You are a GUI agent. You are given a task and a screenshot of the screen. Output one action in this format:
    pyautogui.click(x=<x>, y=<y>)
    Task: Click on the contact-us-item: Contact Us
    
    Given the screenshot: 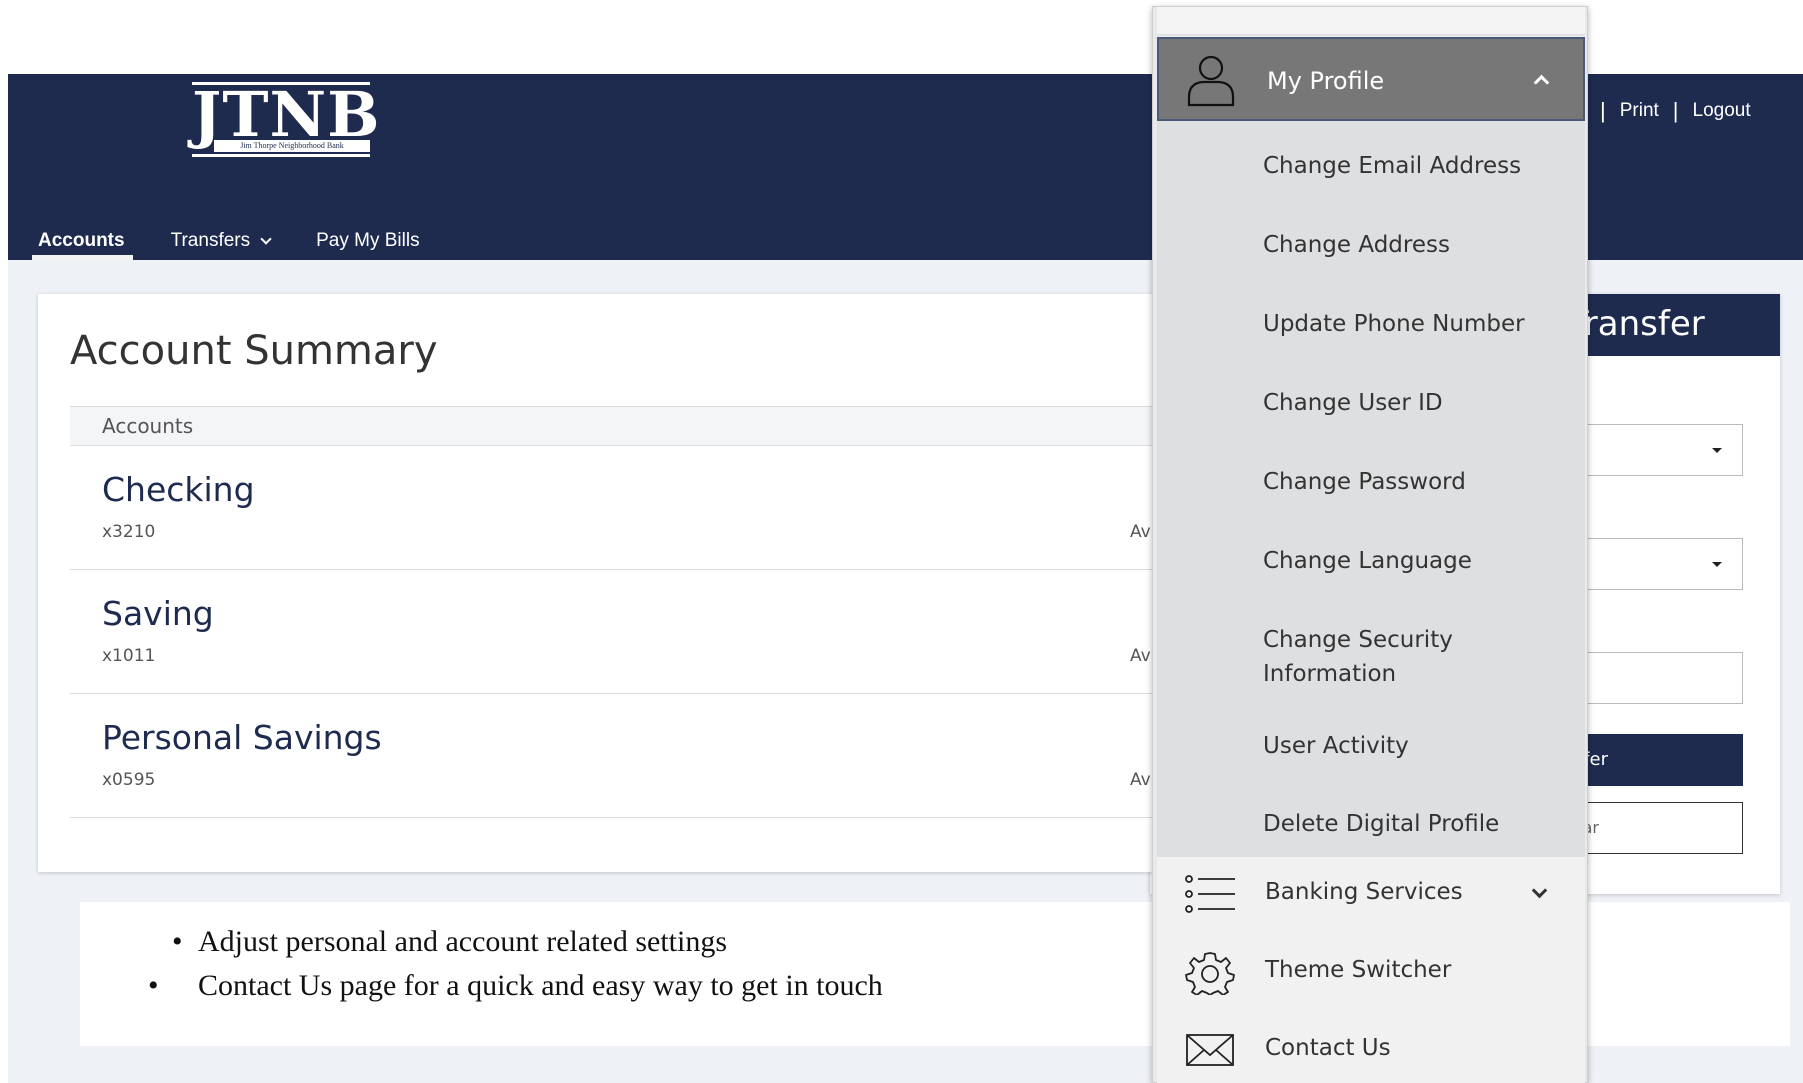 What is the action you would take?
    pyautogui.click(x=1371, y=1048)
    